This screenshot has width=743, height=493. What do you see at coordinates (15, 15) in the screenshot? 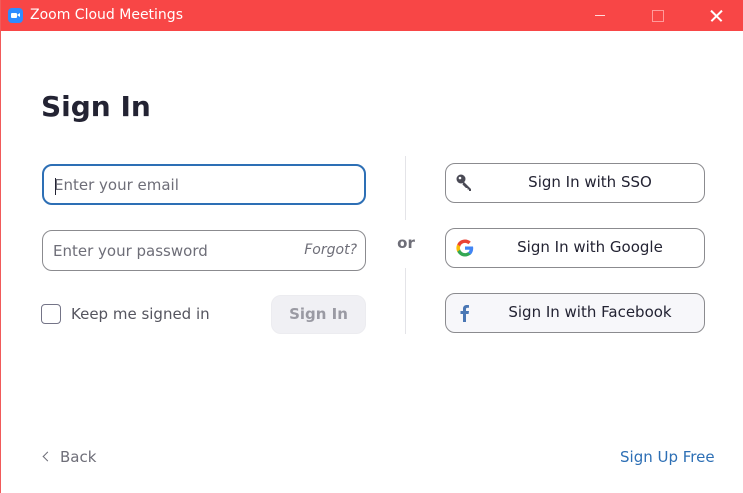
I see `zoom-app-icon` at bounding box center [15, 15].